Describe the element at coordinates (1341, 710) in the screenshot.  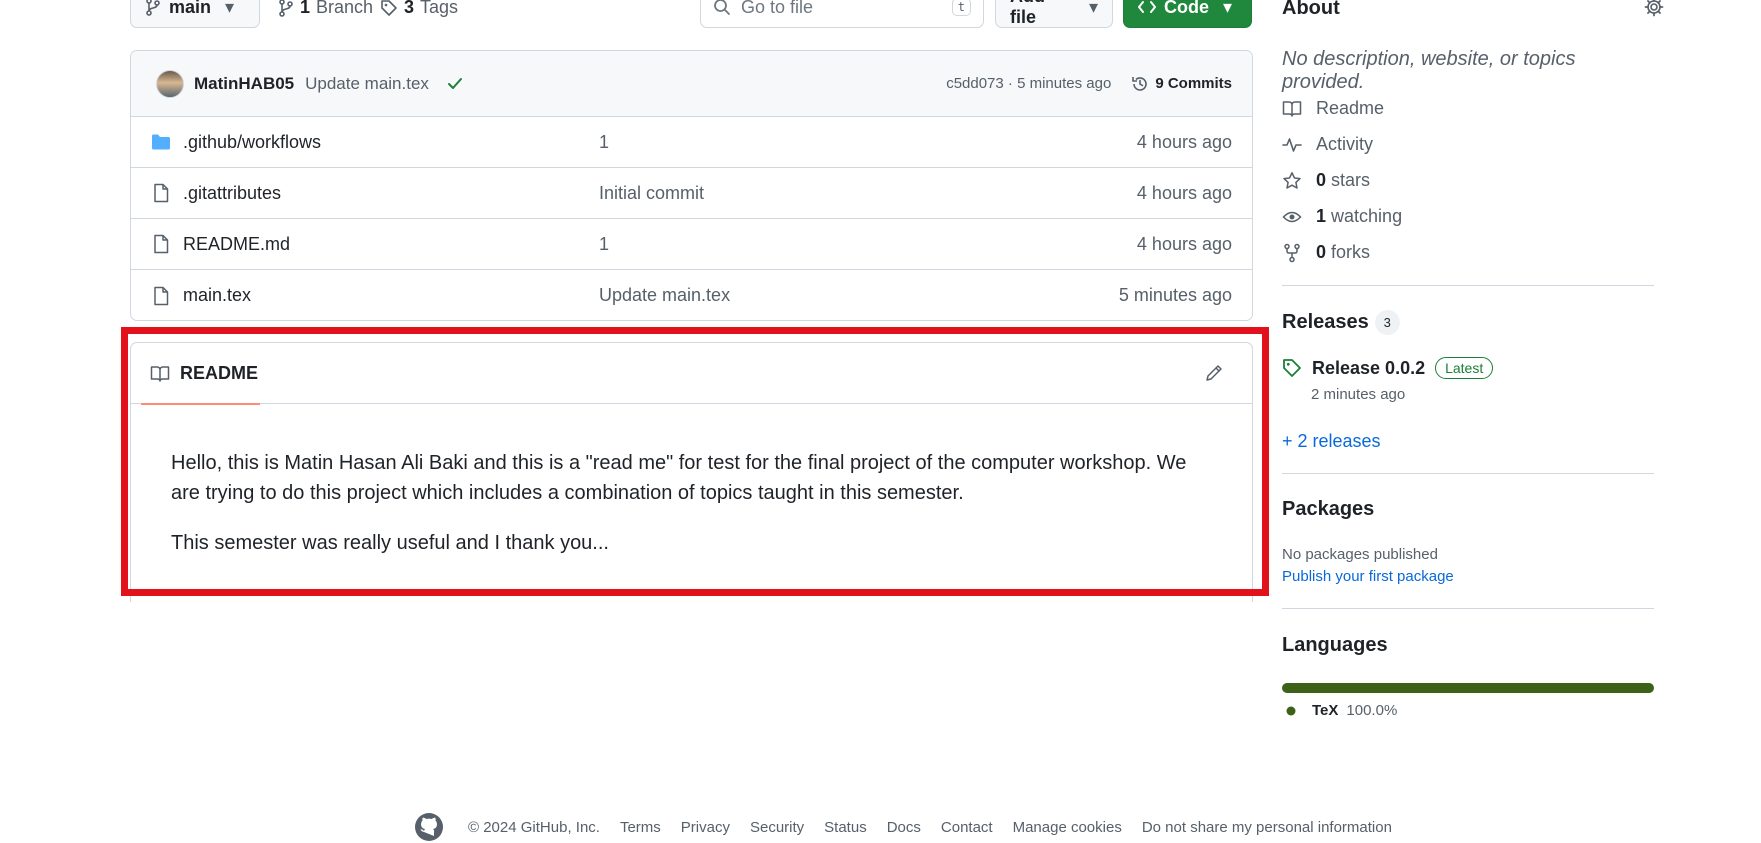
I see `language-item-tex: TeX 100.0%` at that location.